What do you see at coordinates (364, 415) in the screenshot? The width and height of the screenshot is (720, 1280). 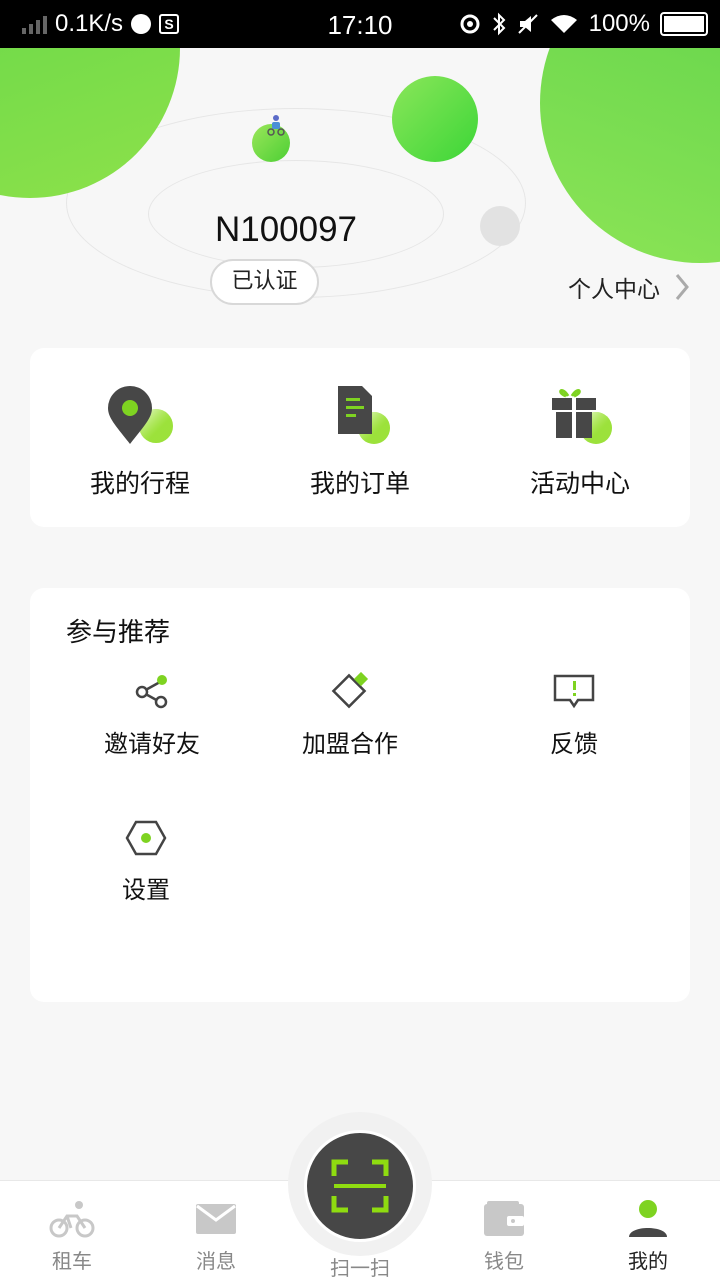 I see `order-document-icon` at bounding box center [364, 415].